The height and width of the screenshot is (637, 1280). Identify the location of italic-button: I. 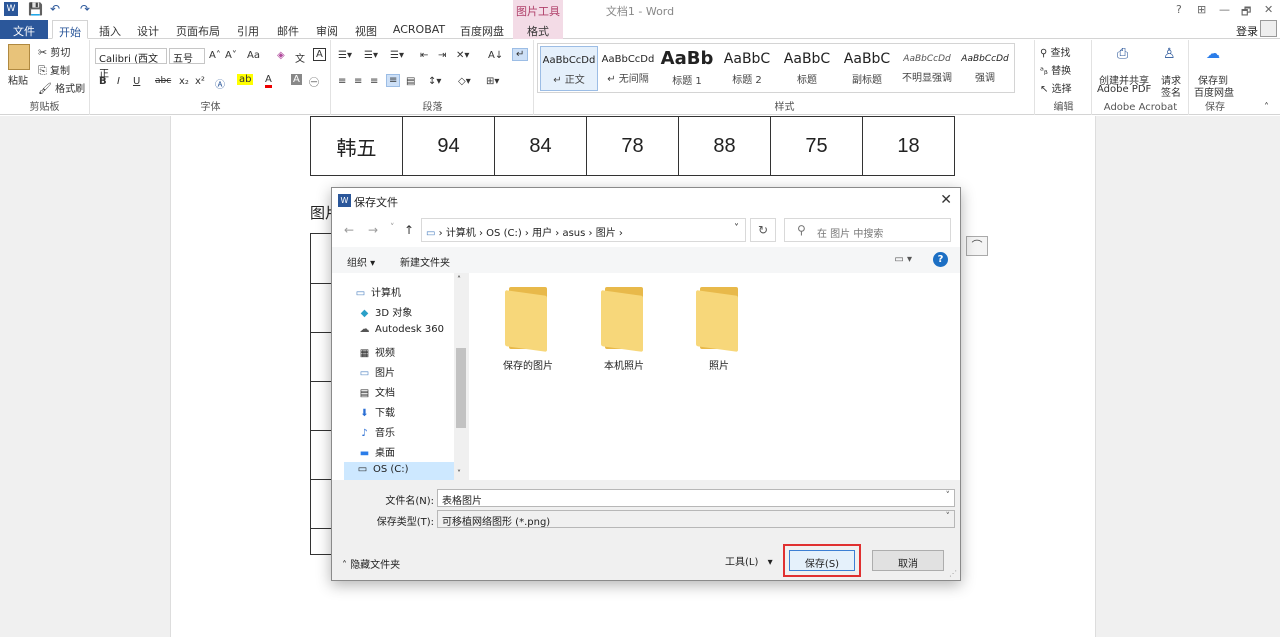
(118, 81).